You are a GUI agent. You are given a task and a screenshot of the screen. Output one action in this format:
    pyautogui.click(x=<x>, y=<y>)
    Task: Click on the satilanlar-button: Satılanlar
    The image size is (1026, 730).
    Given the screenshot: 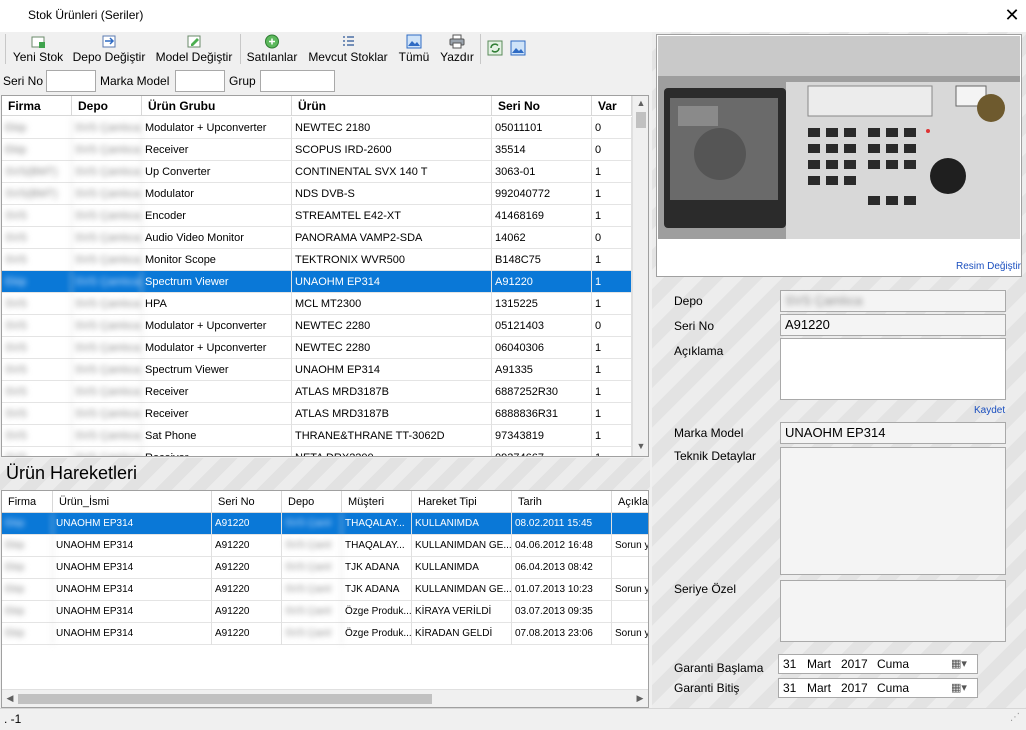 What is the action you would take?
    pyautogui.click(x=272, y=50)
    